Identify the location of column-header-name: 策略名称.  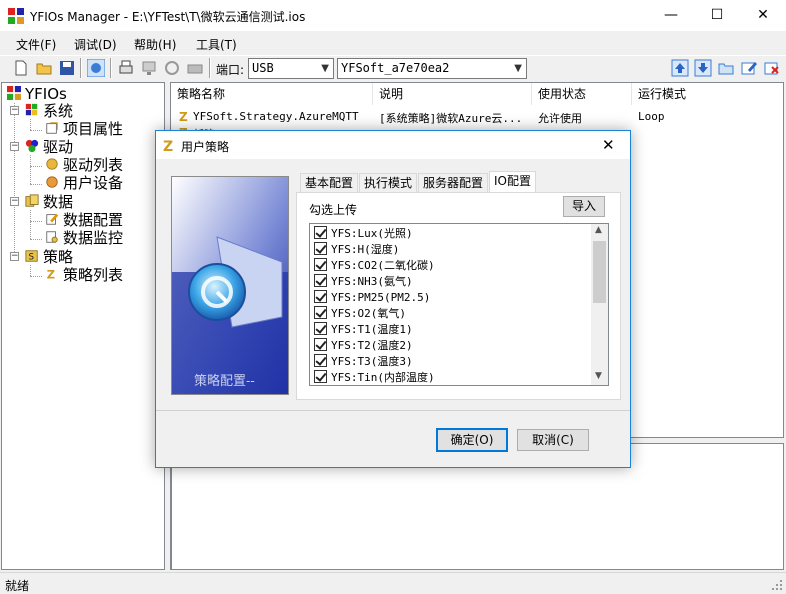
(272, 94).